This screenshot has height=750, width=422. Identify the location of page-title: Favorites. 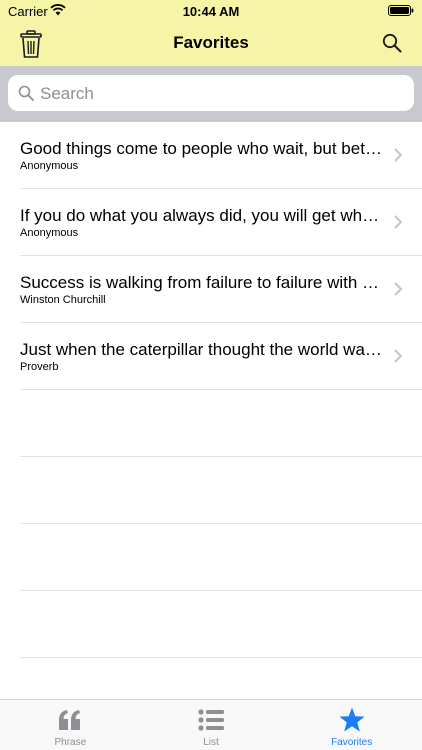
(211, 42).